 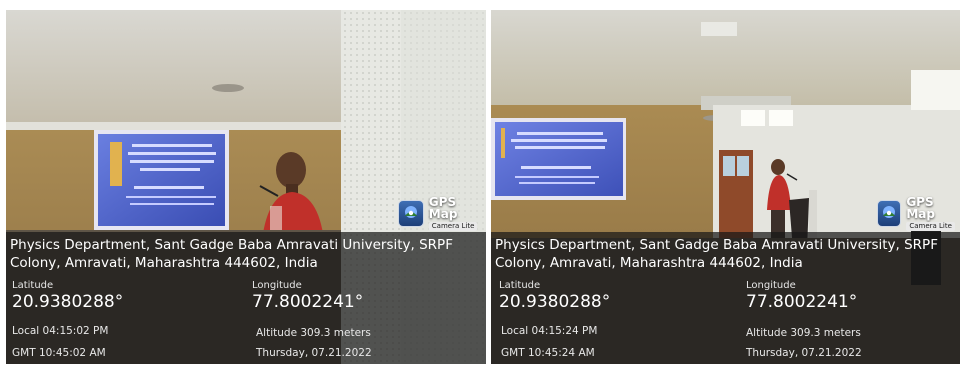 What do you see at coordinates (60, 331) in the screenshot?
I see `local-time: Local 04:15:02 PM` at bounding box center [60, 331].